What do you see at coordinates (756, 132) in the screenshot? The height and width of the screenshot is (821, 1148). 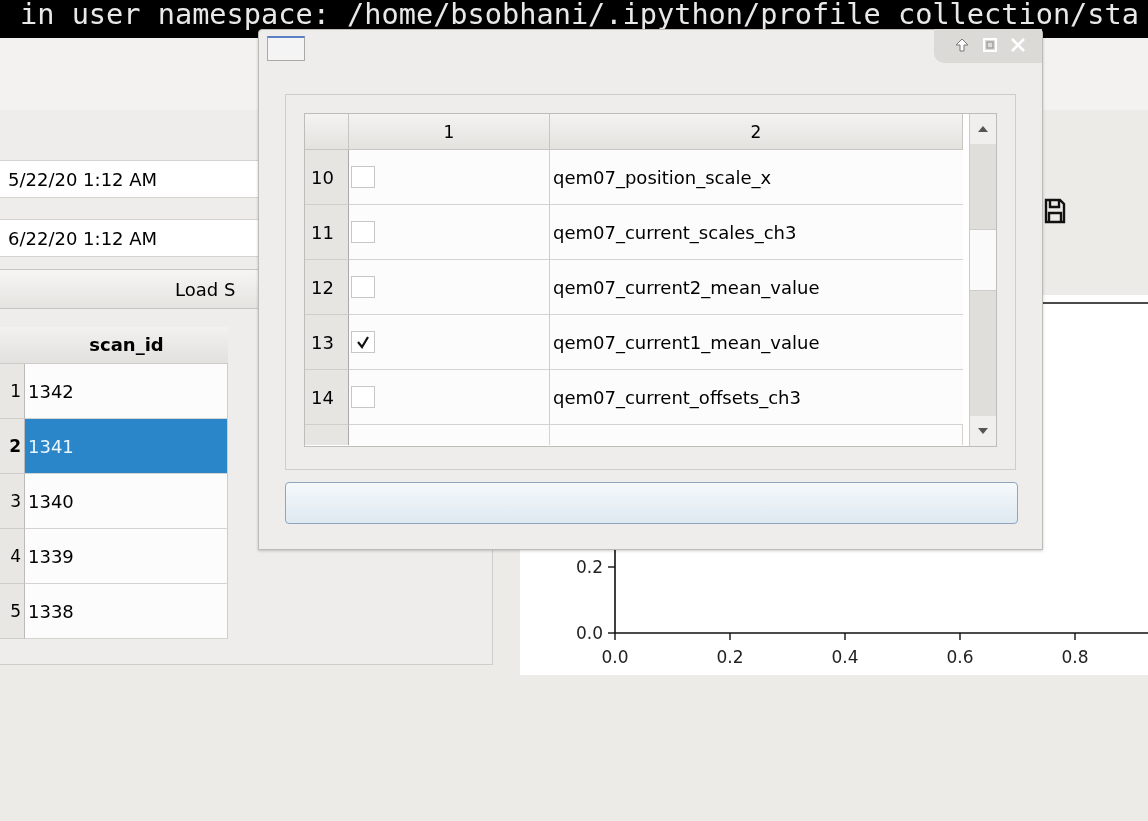 I see `column-header: 2` at bounding box center [756, 132].